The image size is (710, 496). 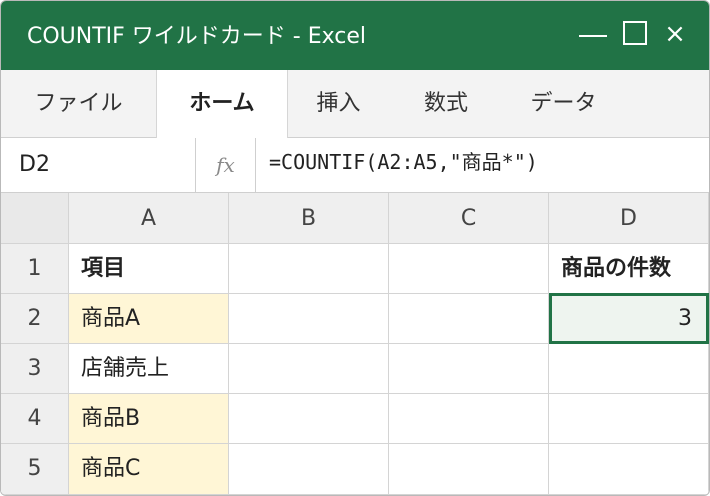 I want to click on formula-bar: D2 fx =COUNTIF(A2:A5,"商品*"), so click(x=355, y=165).